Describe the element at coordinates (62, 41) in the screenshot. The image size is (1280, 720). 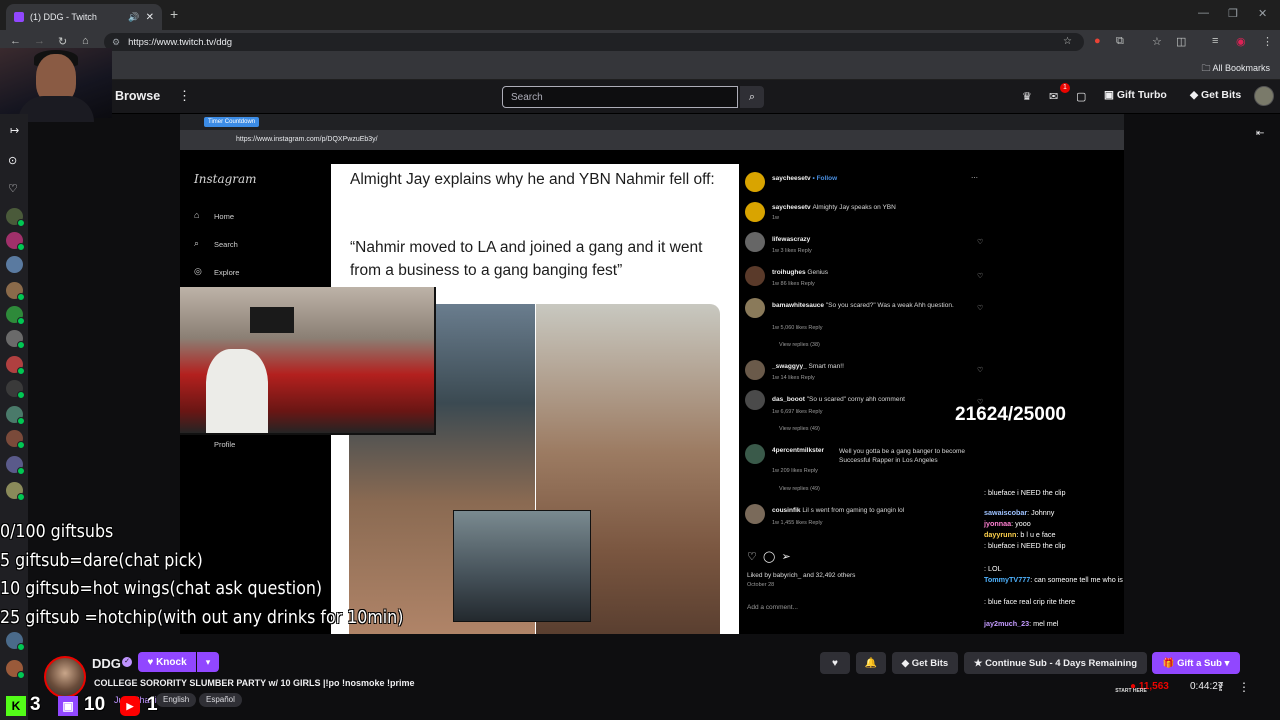
I see `reload-icon: ↻` at that location.